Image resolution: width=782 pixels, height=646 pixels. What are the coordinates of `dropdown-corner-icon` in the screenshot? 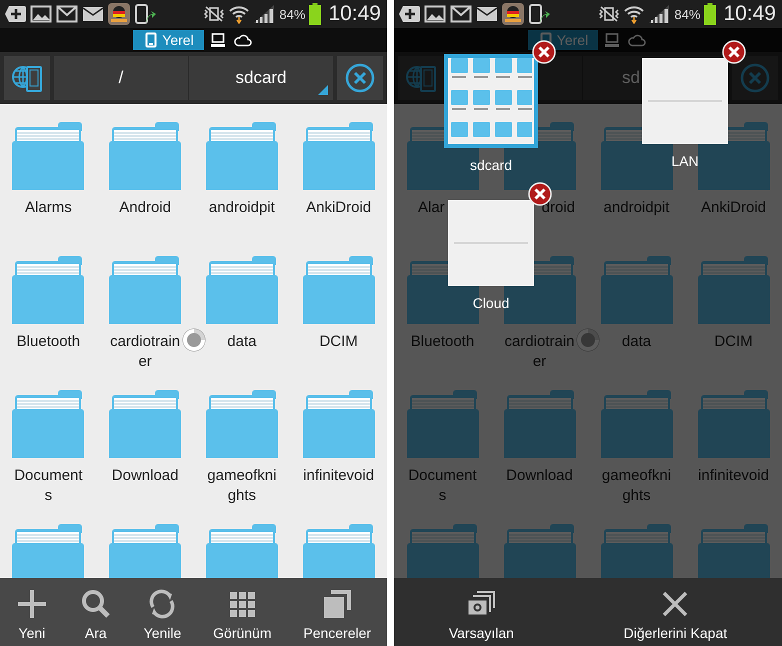 It's located at (323, 90).